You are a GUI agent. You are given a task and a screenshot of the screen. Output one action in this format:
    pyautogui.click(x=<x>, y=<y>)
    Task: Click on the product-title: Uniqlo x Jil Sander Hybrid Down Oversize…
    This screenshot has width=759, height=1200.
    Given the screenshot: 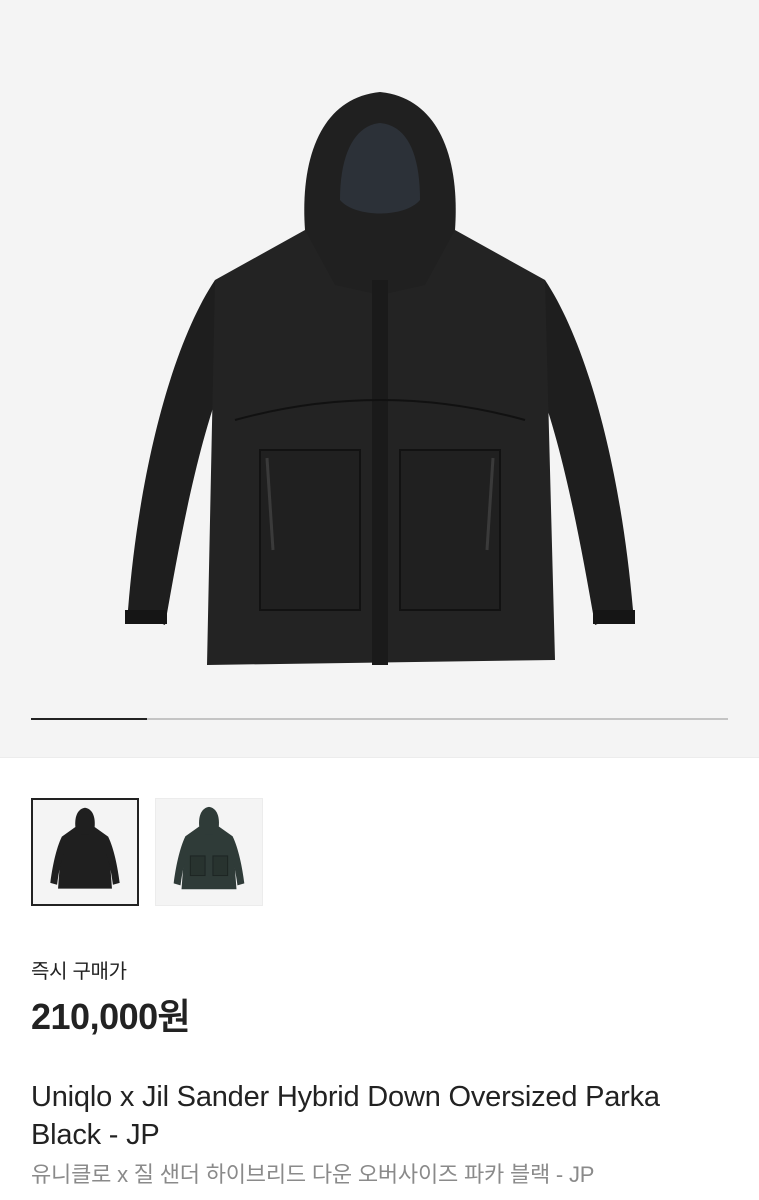 What is the action you would take?
    pyautogui.click(x=345, y=1116)
    